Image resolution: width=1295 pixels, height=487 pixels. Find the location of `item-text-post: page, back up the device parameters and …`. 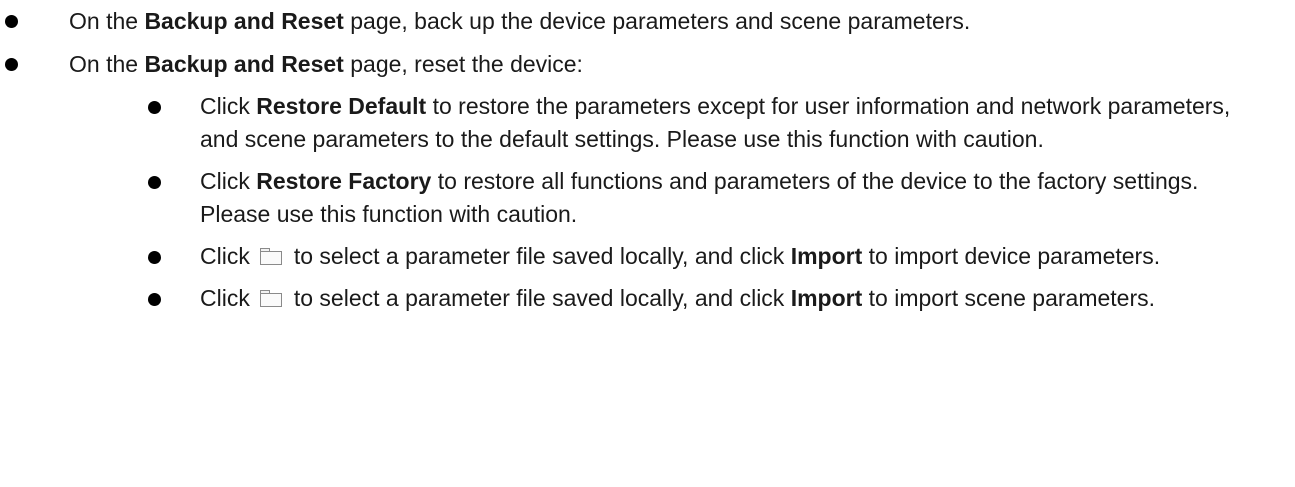

item-text-post: page, back up the device parameters and … is located at coordinates (657, 21).